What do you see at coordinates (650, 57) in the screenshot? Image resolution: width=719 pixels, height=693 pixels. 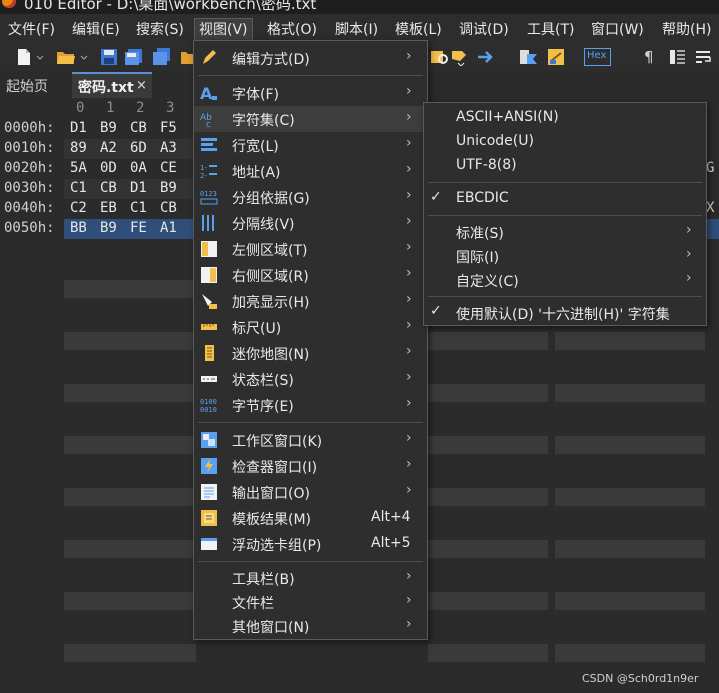 I see `pilcrow-icon: ¶` at bounding box center [650, 57].